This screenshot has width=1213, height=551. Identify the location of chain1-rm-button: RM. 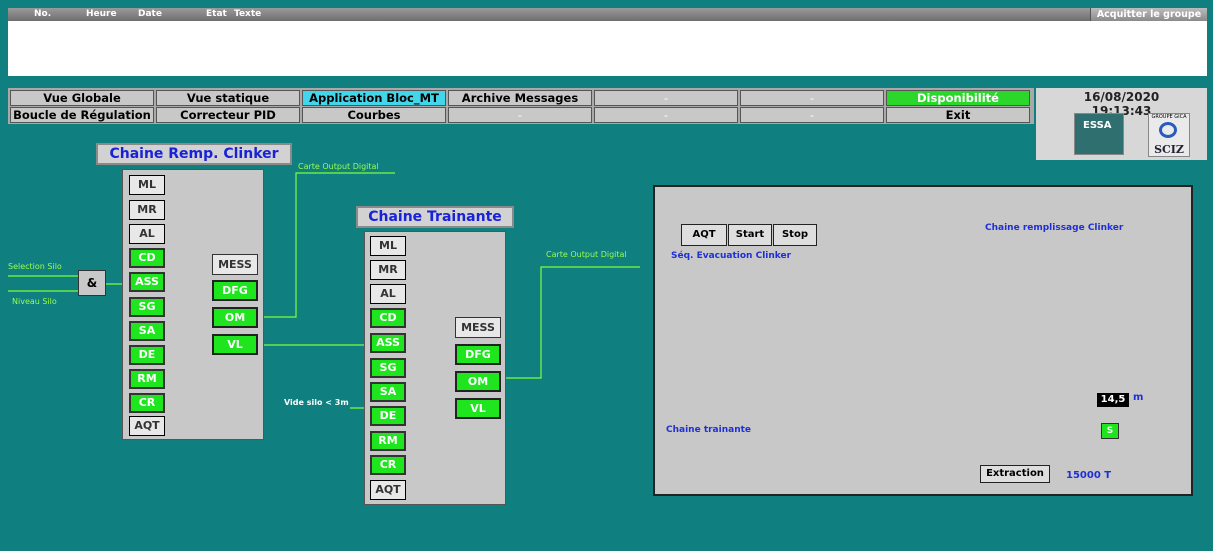
(147, 379).